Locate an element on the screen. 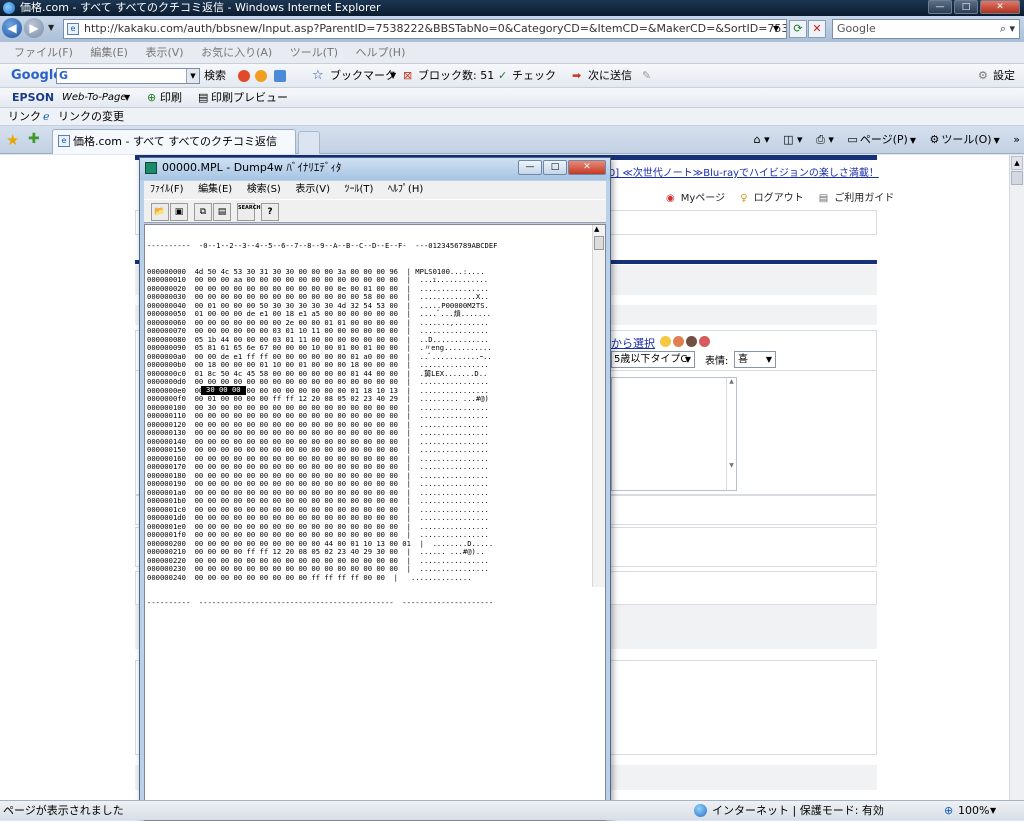 The width and height of the screenshot is (1024, 821). hex-selected-bytes: 30 00 00 is located at coordinates (223, 389).